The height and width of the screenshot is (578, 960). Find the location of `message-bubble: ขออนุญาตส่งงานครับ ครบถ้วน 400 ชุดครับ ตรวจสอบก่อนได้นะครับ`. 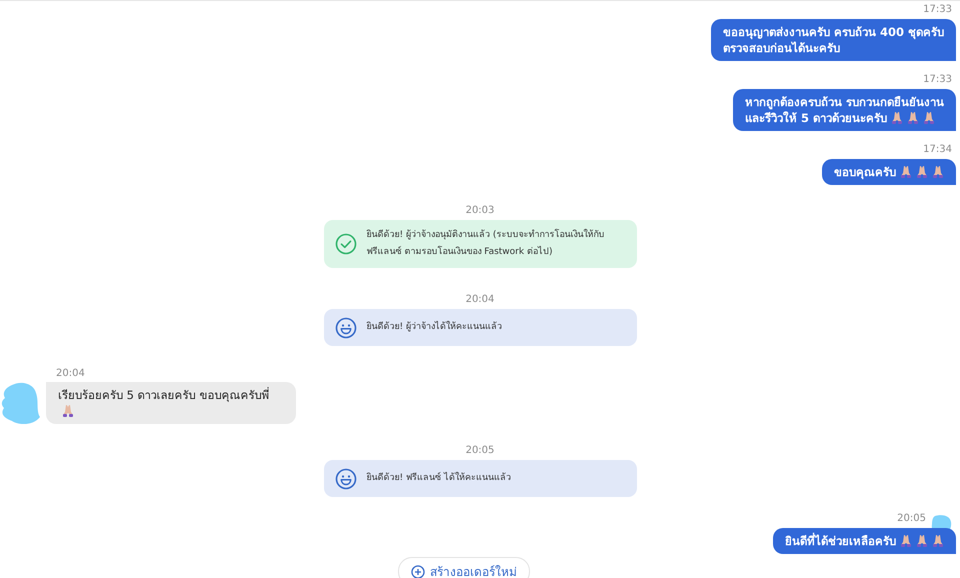

message-bubble: ขออนุญาตส่งงานครับ ครบถ้วน 400 ชุดครับ ตรวจสอบก่อนได้นะครับ is located at coordinates (833, 40).